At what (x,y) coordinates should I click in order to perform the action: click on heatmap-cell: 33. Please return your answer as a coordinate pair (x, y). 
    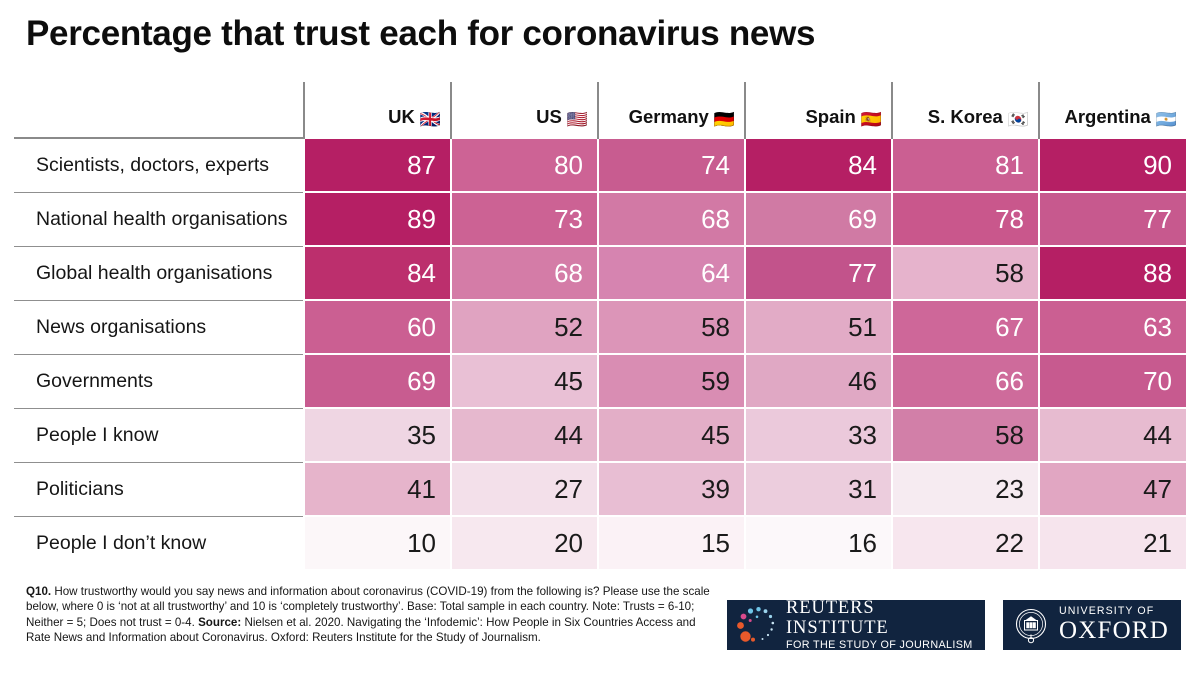
    Looking at the image, I should click on (818, 435).